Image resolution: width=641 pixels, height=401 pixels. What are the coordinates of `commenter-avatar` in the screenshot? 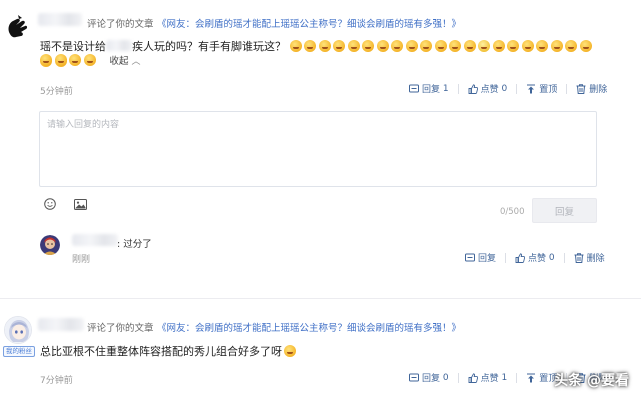 It's located at (19, 28).